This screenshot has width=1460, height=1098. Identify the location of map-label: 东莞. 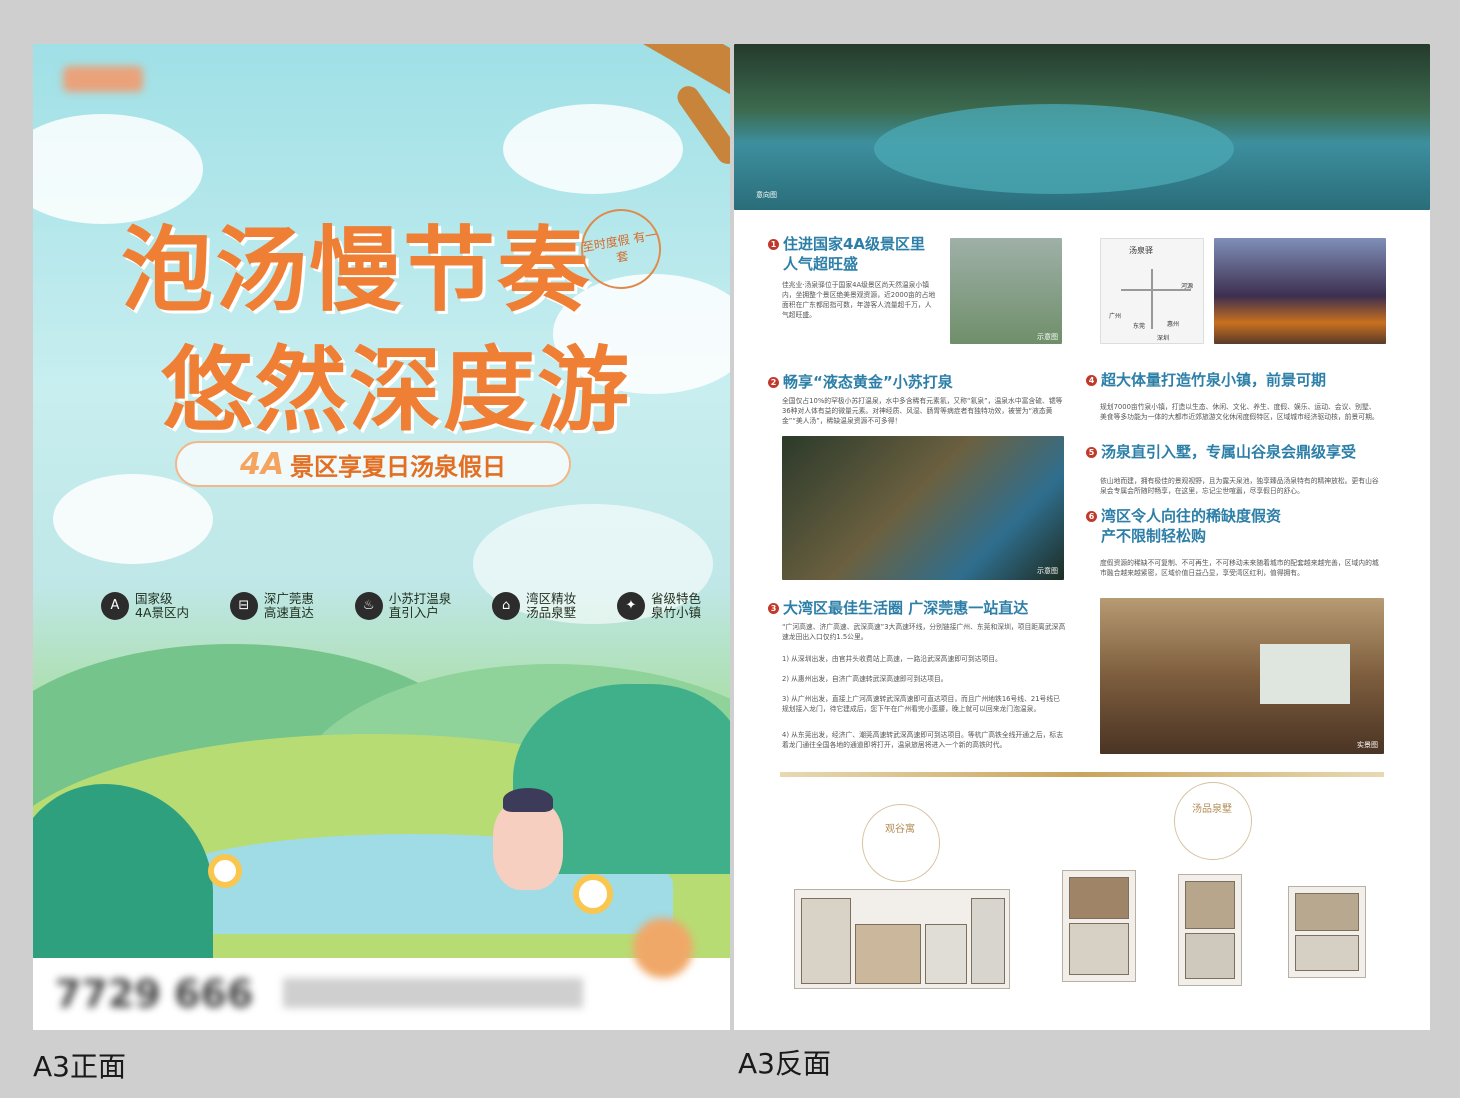
(1139, 326).